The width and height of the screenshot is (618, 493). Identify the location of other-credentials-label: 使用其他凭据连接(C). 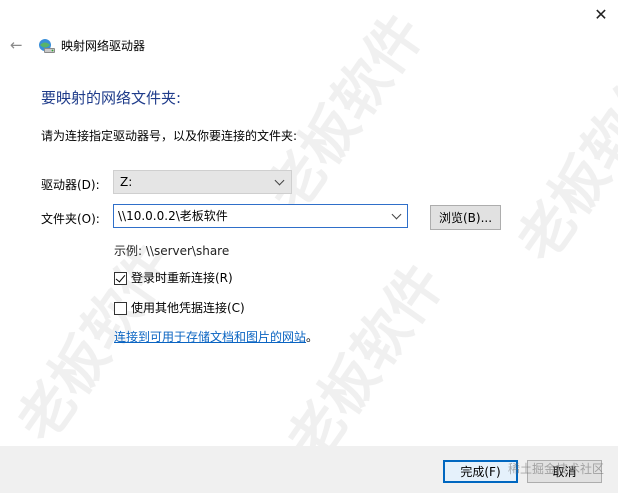
(188, 308).